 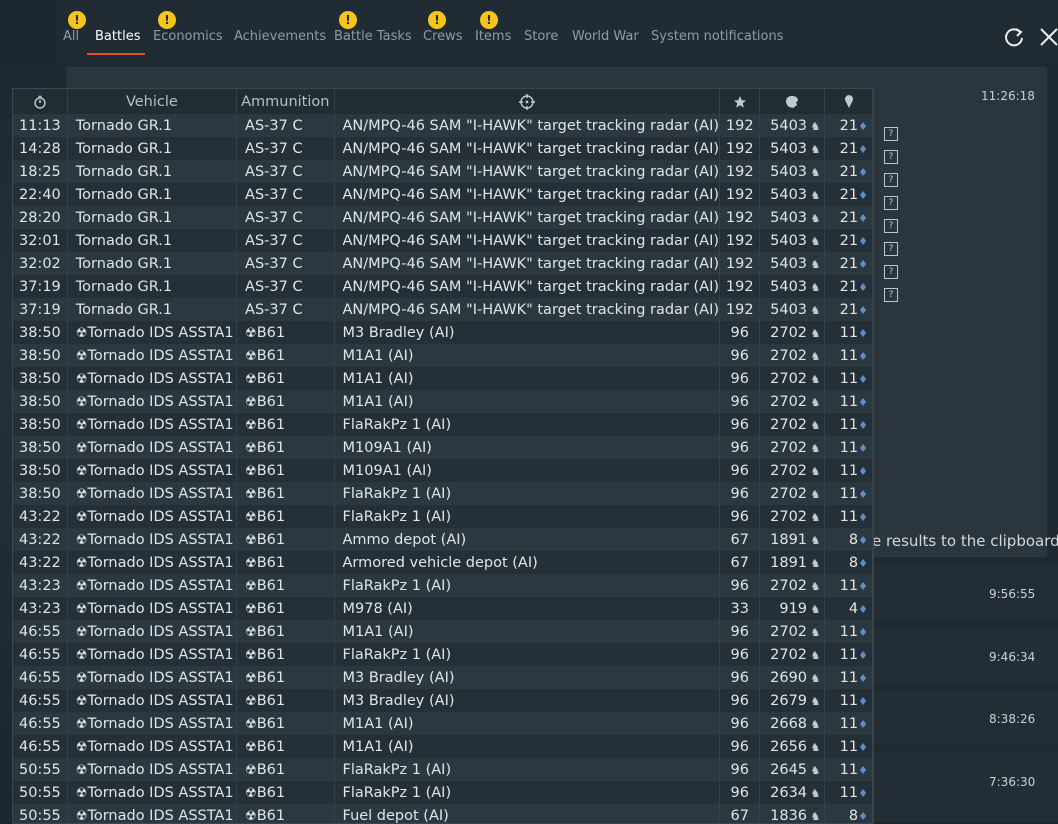 What do you see at coordinates (280, 36) in the screenshot?
I see `tab-achievements: Achievements` at bounding box center [280, 36].